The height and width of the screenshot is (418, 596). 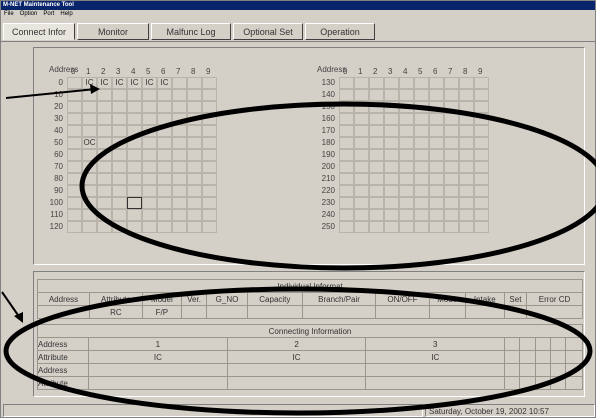 I want to click on annotation-arrow-info-head, so click(x=18, y=317).